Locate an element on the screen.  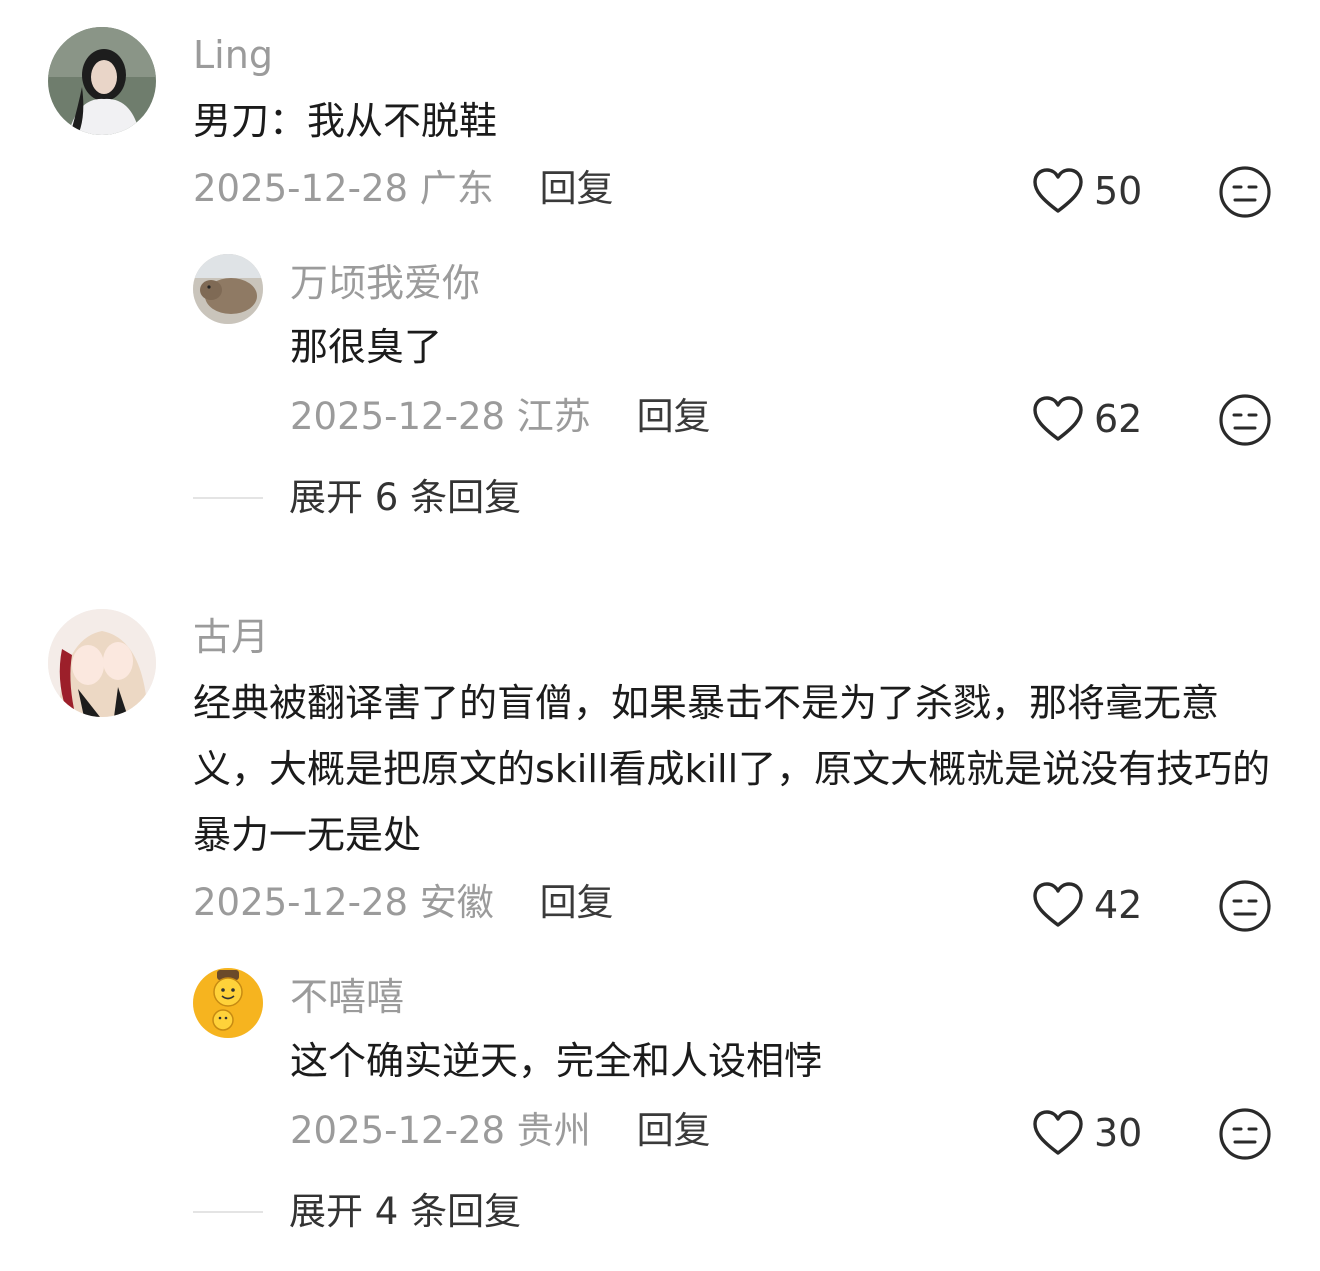
capybara-photo-icon is located at coordinates (228, 289).